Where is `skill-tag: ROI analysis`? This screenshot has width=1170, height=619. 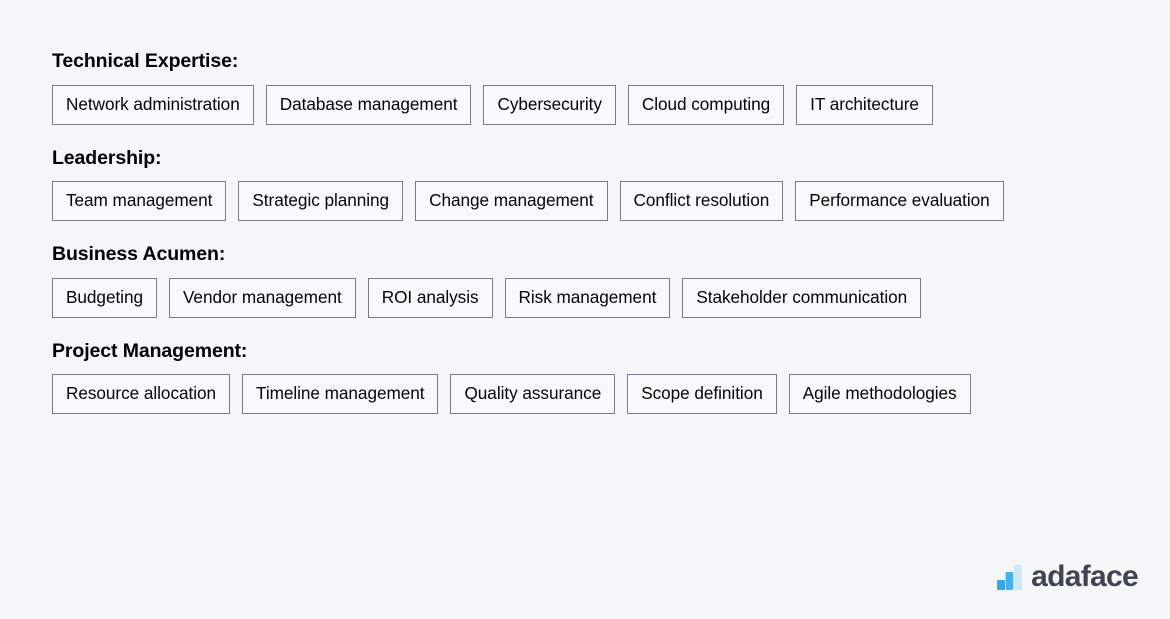
skill-tag: ROI analysis is located at coordinates (430, 297).